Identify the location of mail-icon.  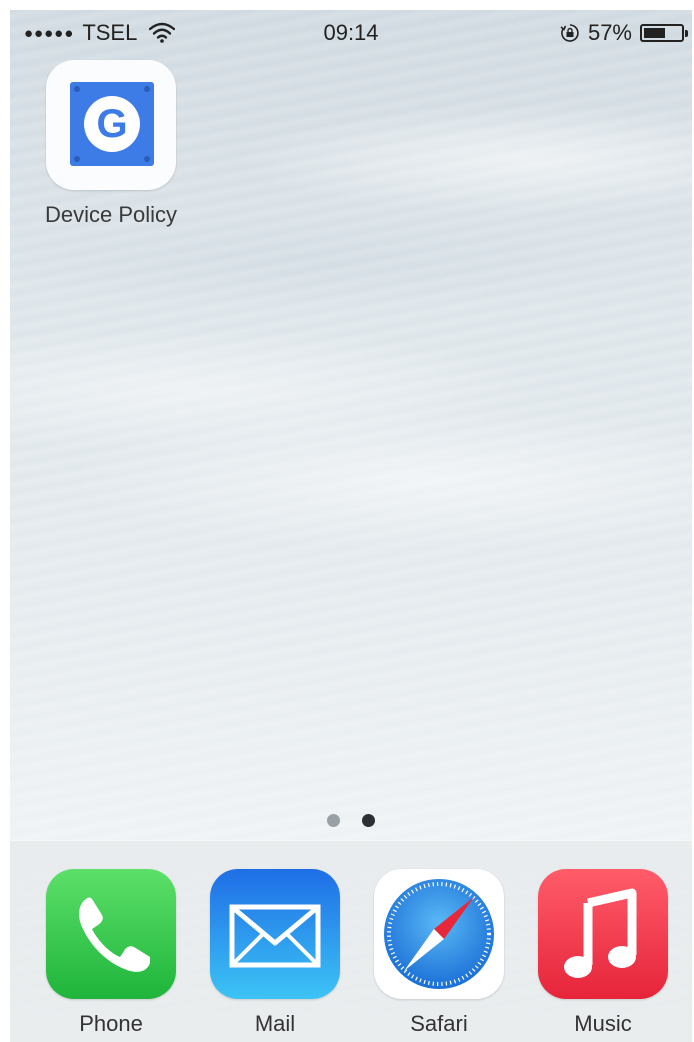
(275, 934).